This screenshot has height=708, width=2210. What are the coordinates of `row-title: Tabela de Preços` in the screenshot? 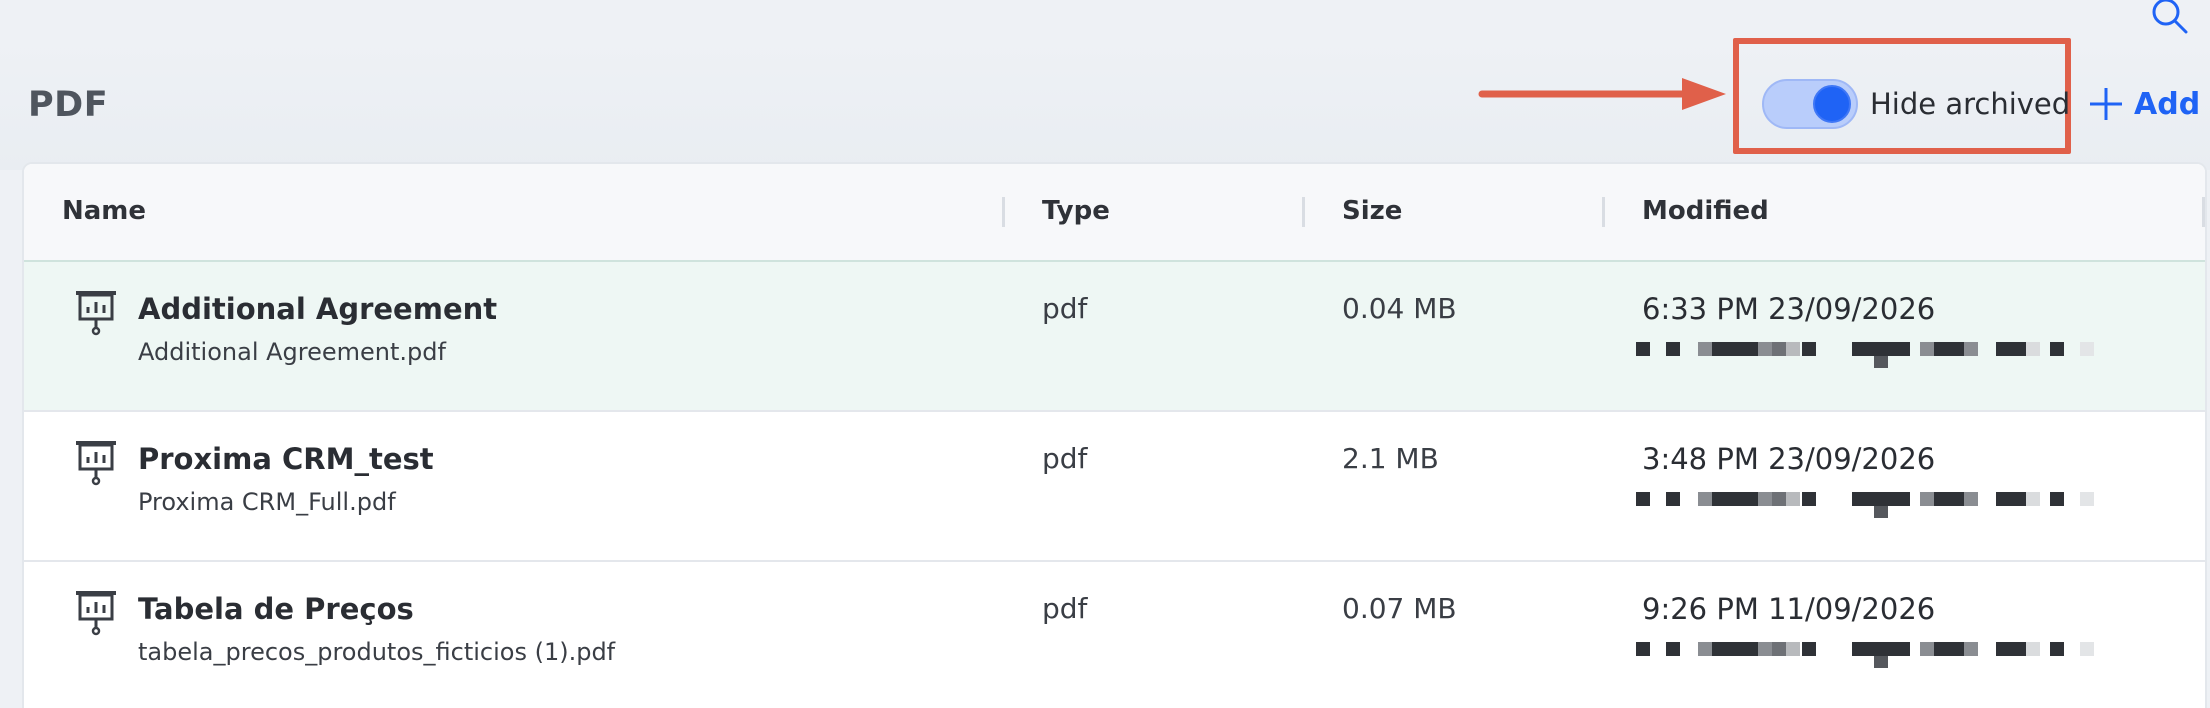 It's located at (276, 609).